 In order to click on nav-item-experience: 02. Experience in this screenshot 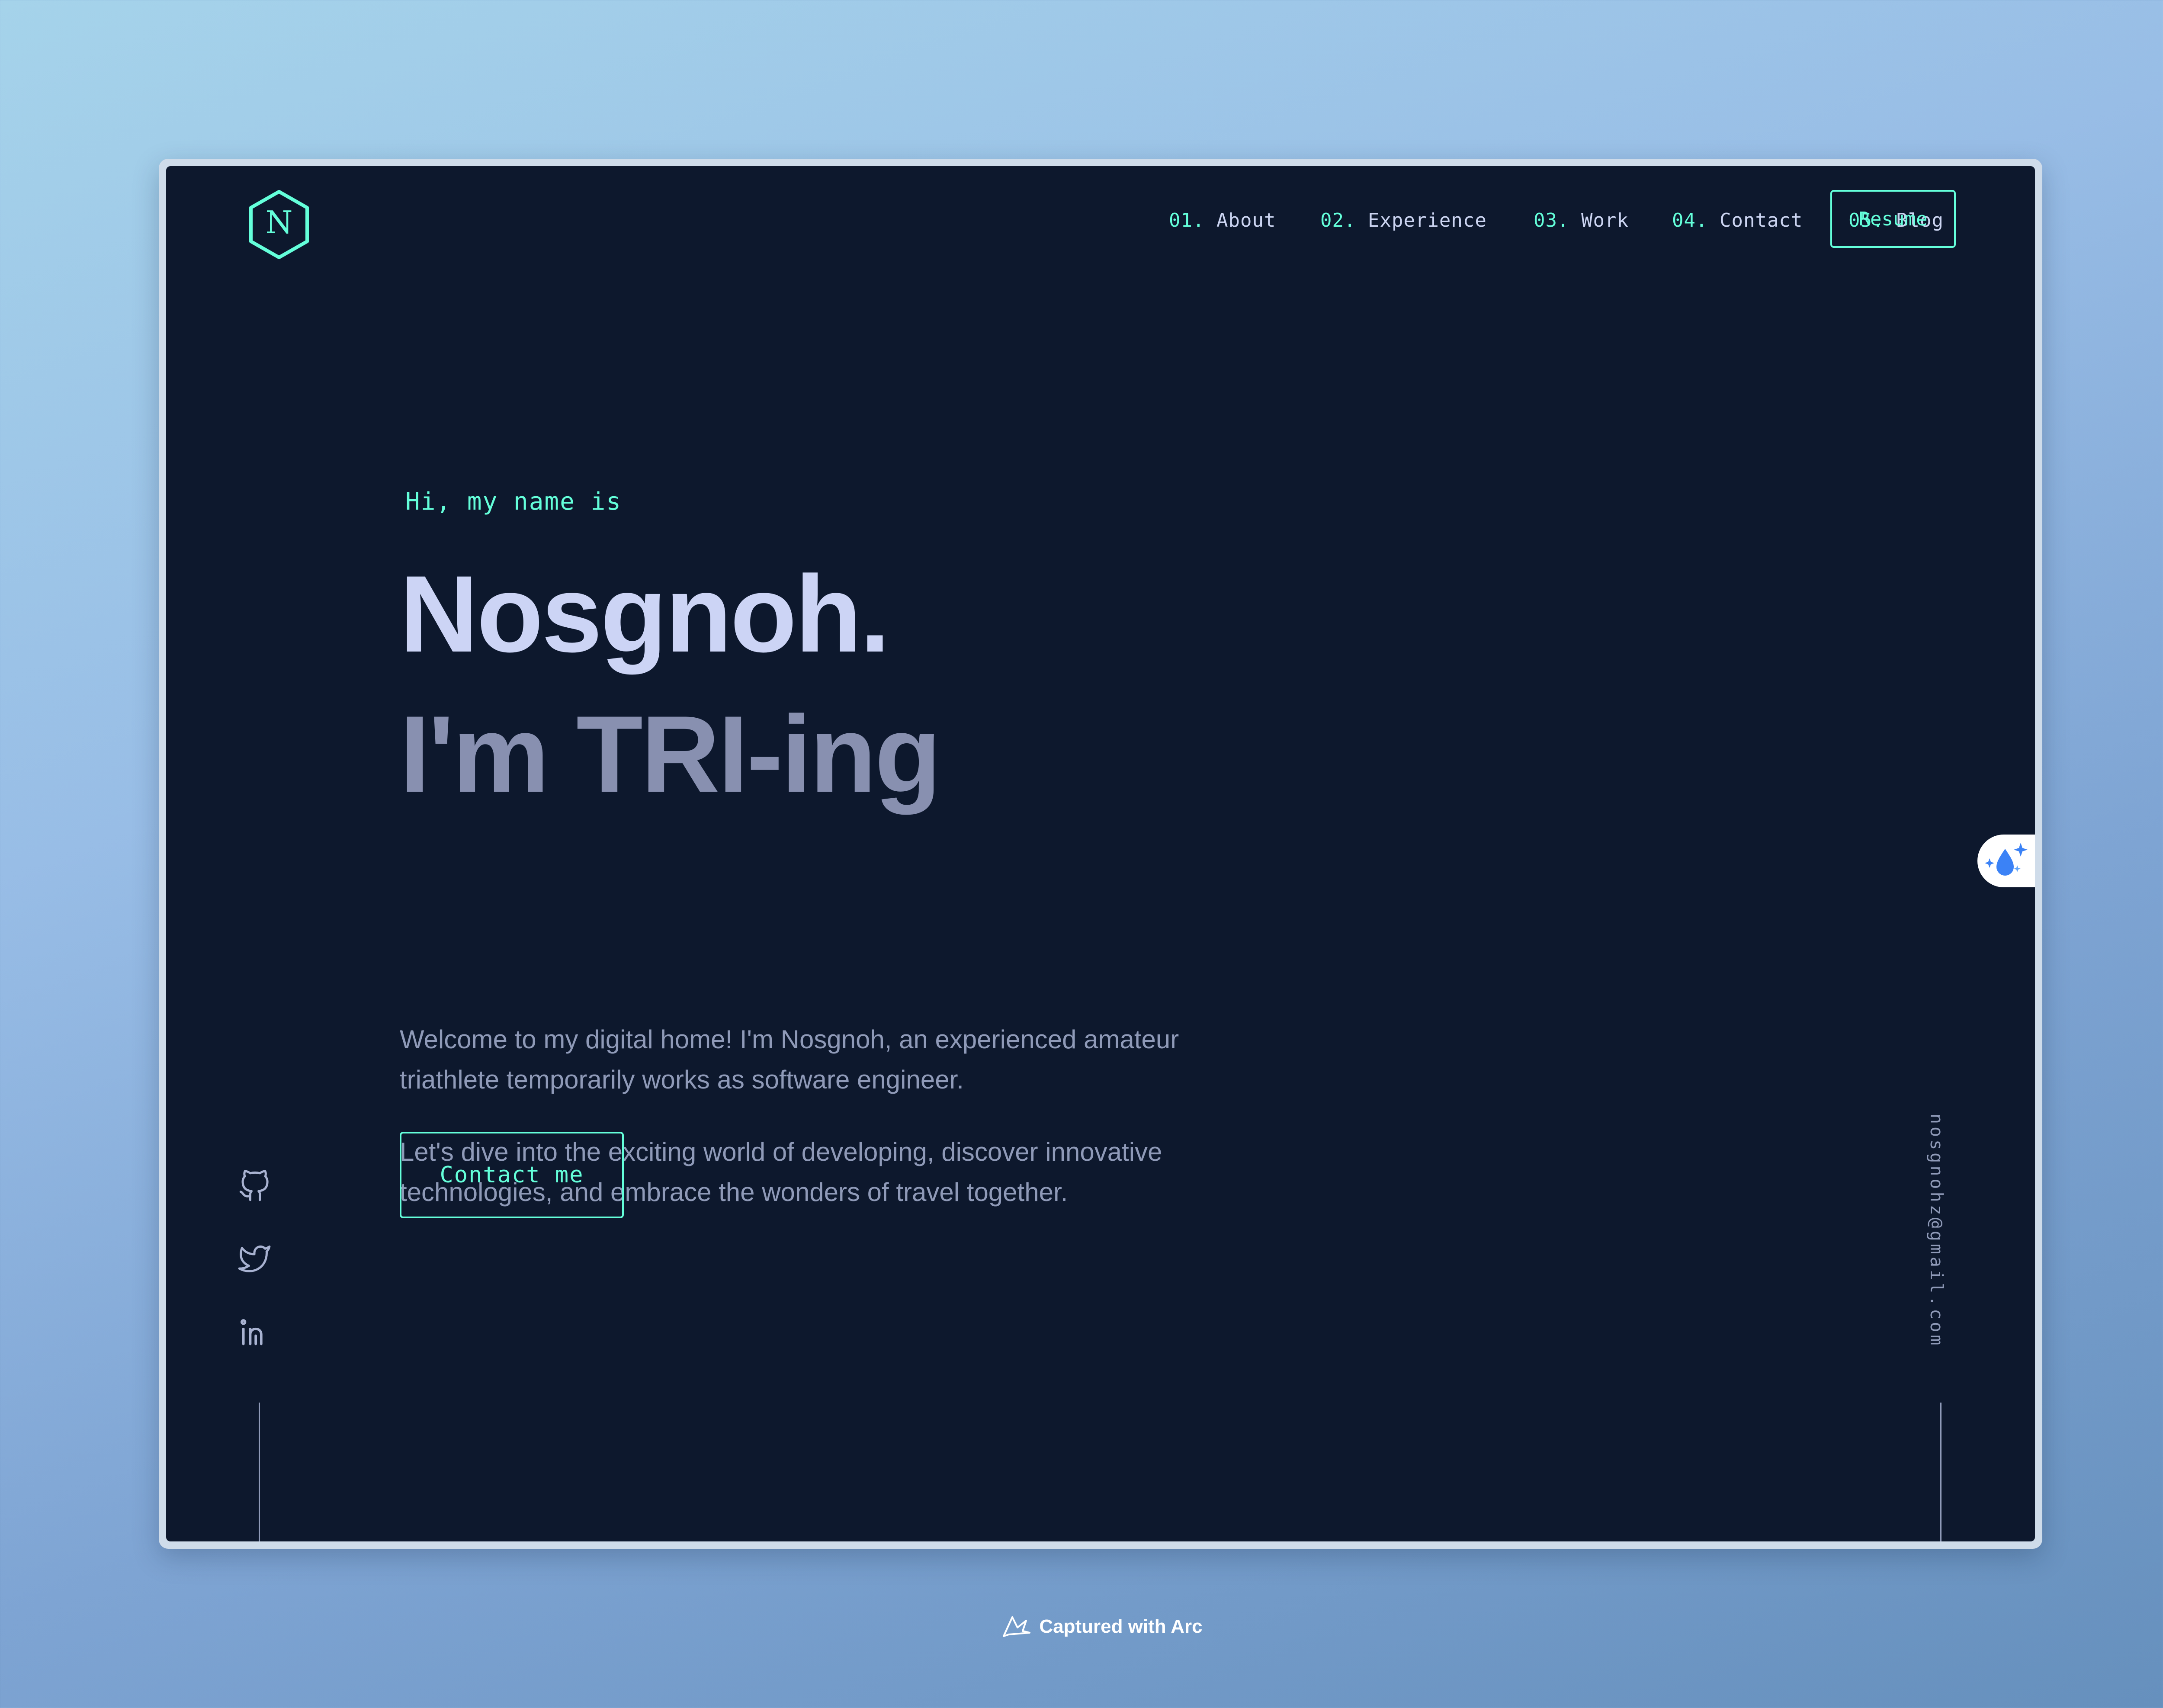, I will do `click(1403, 220)`.